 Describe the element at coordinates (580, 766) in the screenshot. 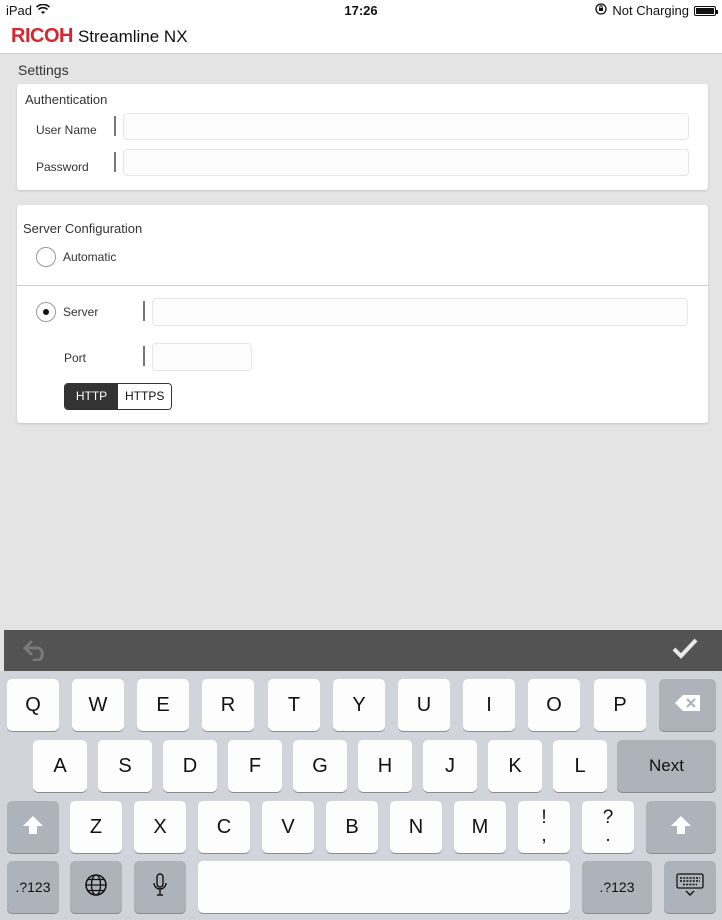

I see `key-l: L` at that location.